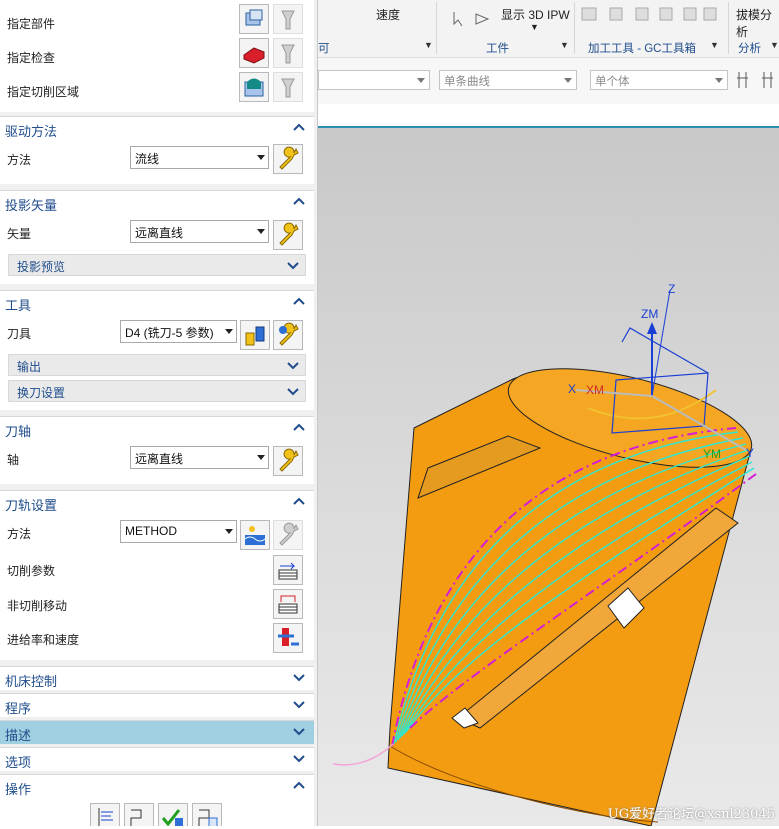  What do you see at coordinates (661, 343) in the screenshot?
I see `z-axis` at bounding box center [661, 343].